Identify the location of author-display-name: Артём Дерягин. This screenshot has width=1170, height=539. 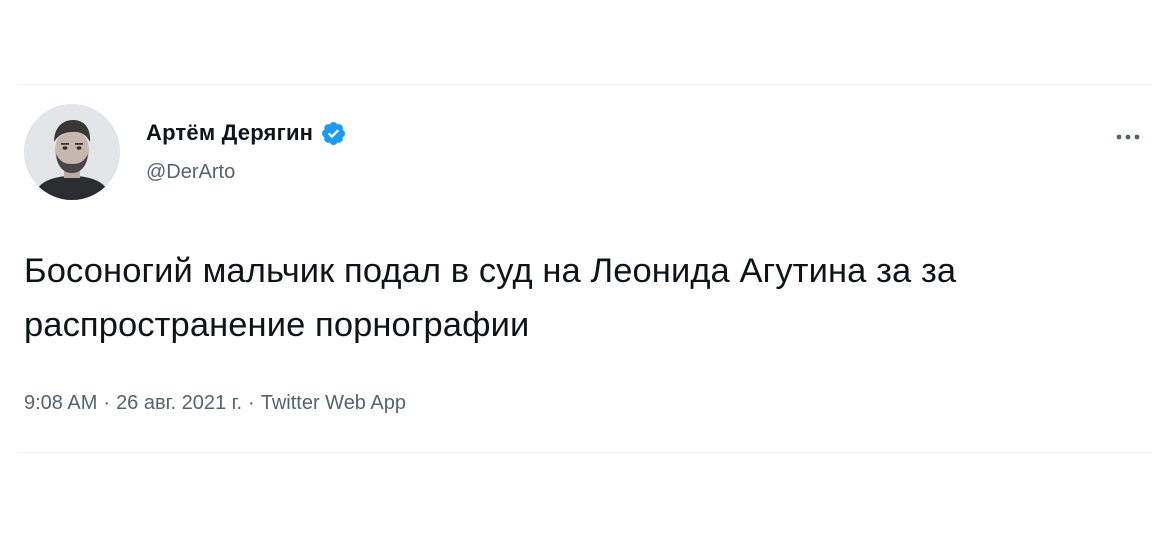
(229, 133).